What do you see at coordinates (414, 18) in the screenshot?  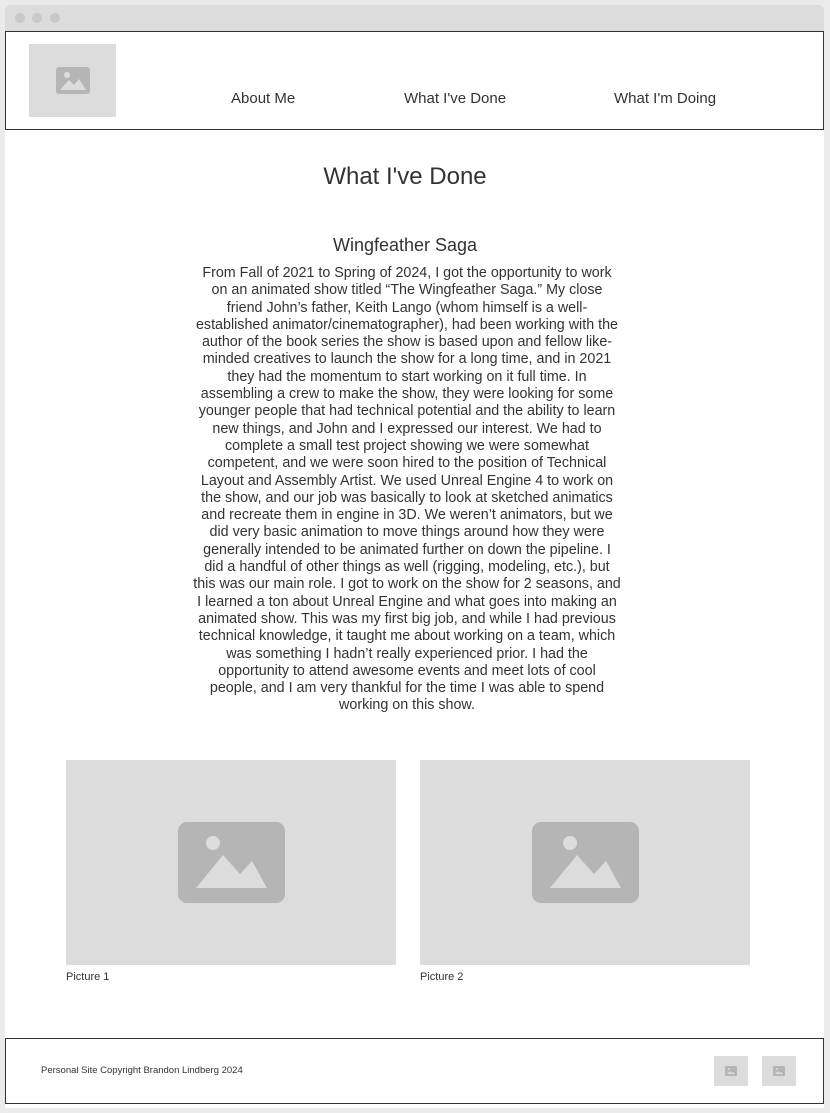 I see `window-titlebar` at bounding box center [414, 18].